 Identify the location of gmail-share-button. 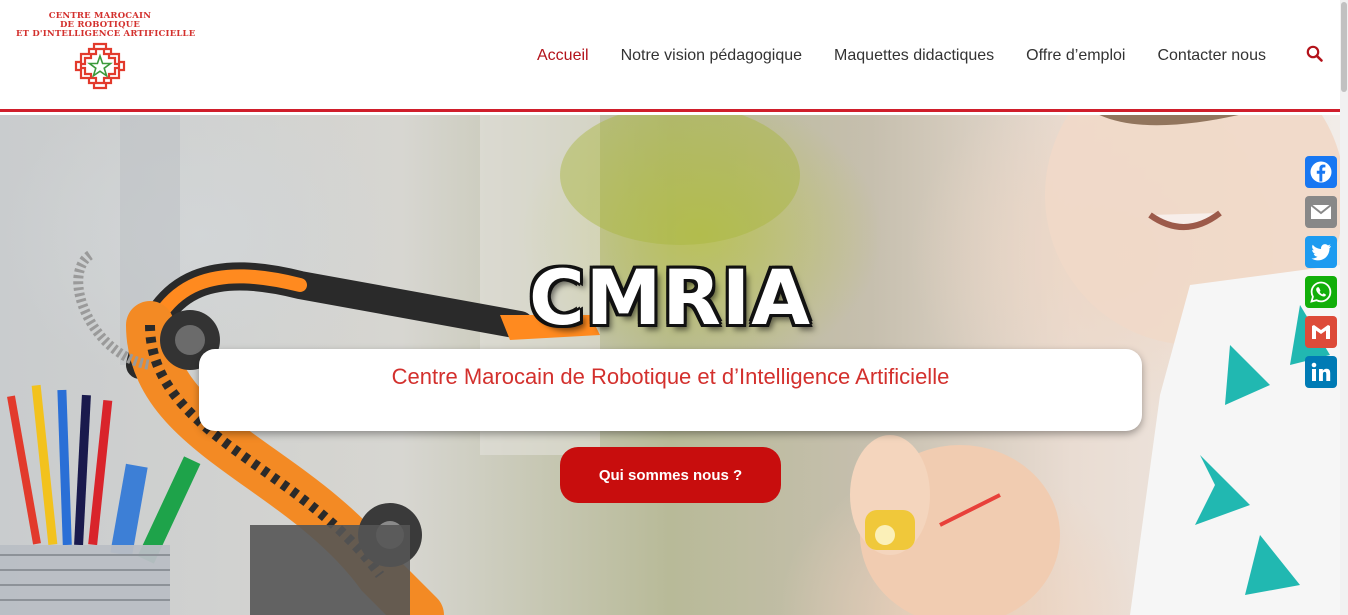
(1321, 332).